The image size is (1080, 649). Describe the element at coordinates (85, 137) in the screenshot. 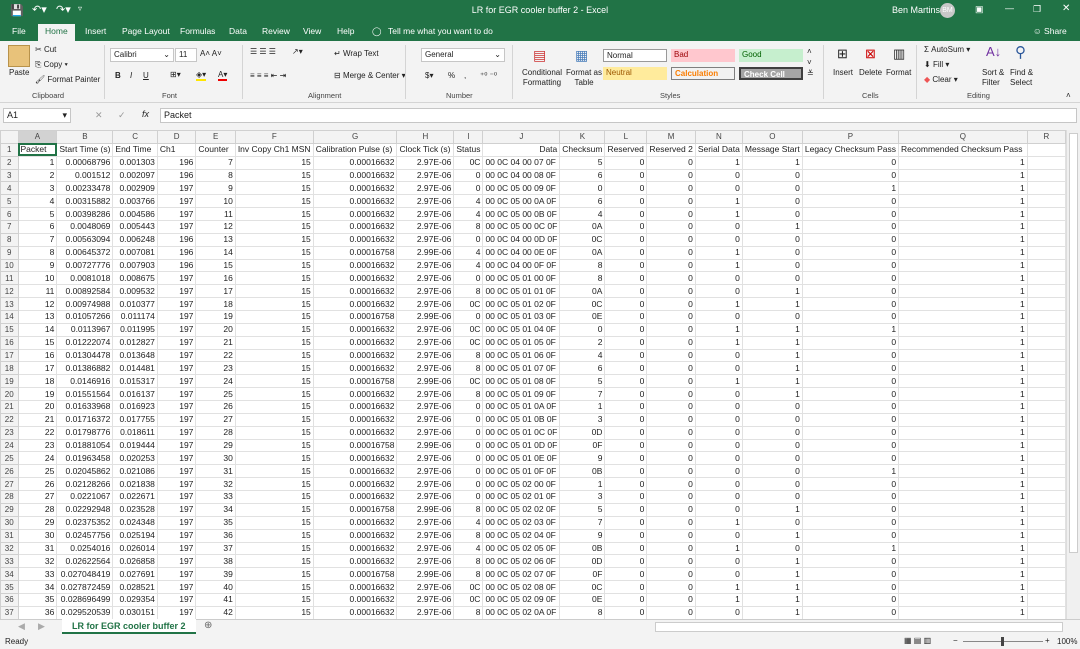

I see `column-header: B` at that location.